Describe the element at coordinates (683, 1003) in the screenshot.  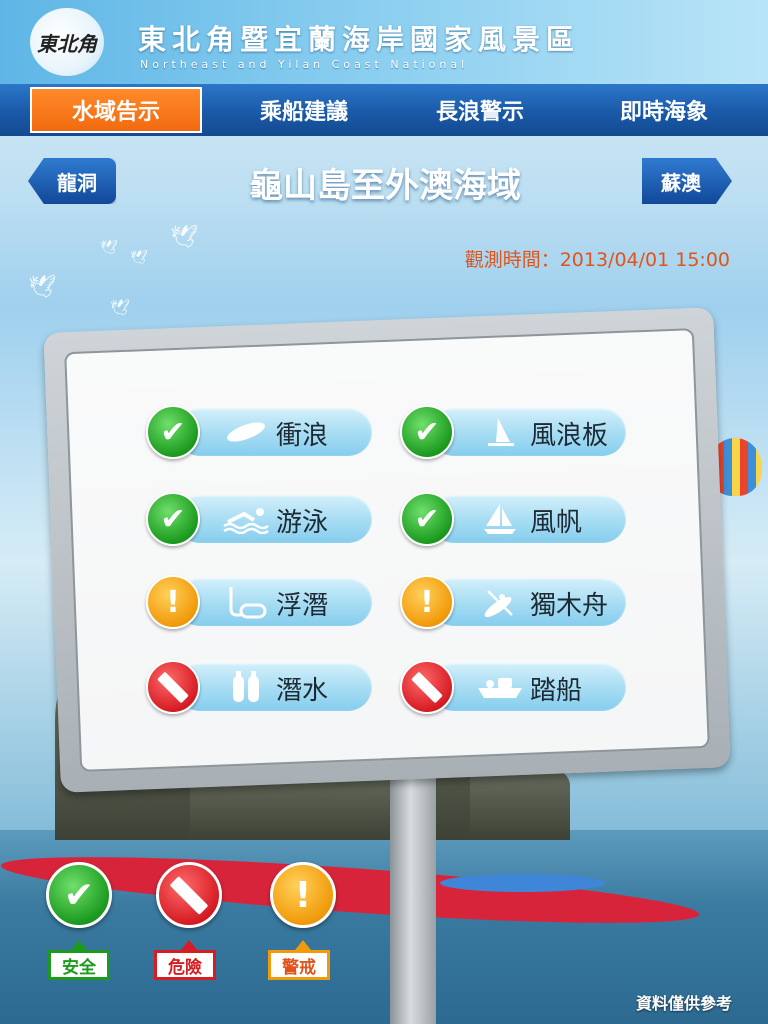
I see `disclaimer-note: 資料僅供參考` at that location.